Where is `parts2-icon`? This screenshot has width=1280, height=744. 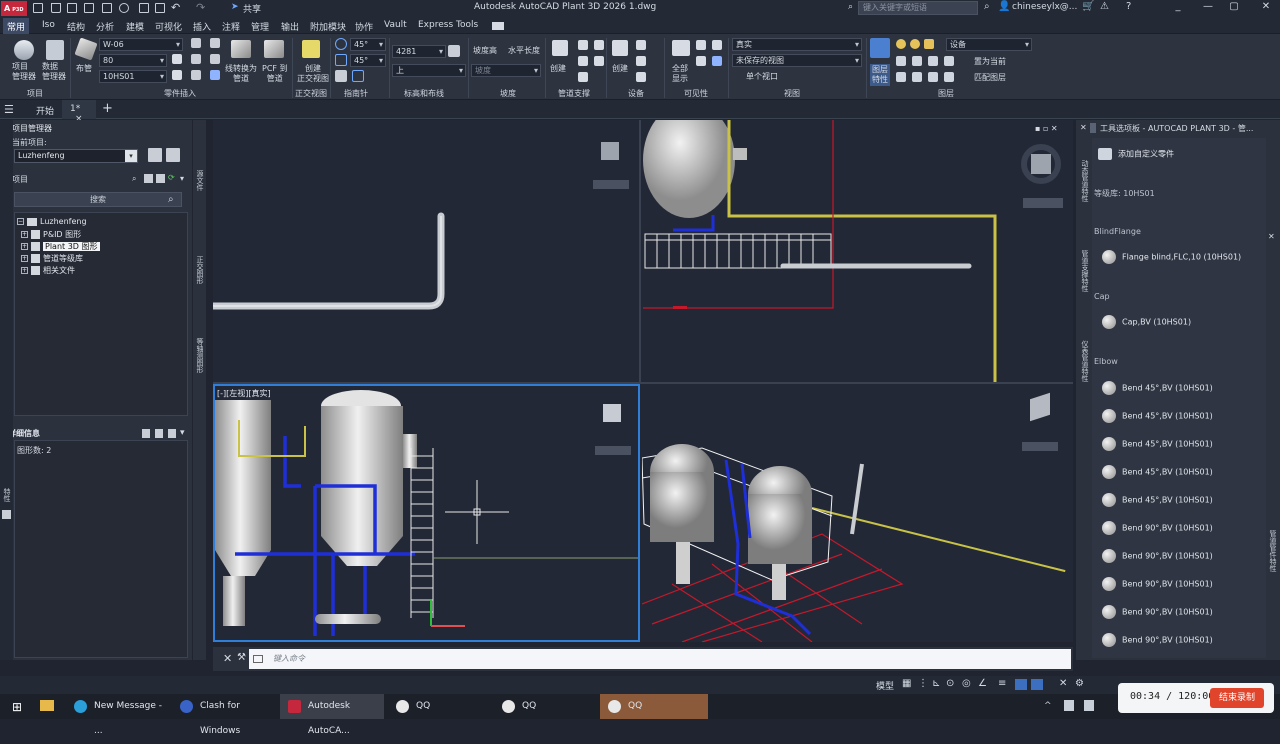 parts2-icon is located at coordinates (177, 75).